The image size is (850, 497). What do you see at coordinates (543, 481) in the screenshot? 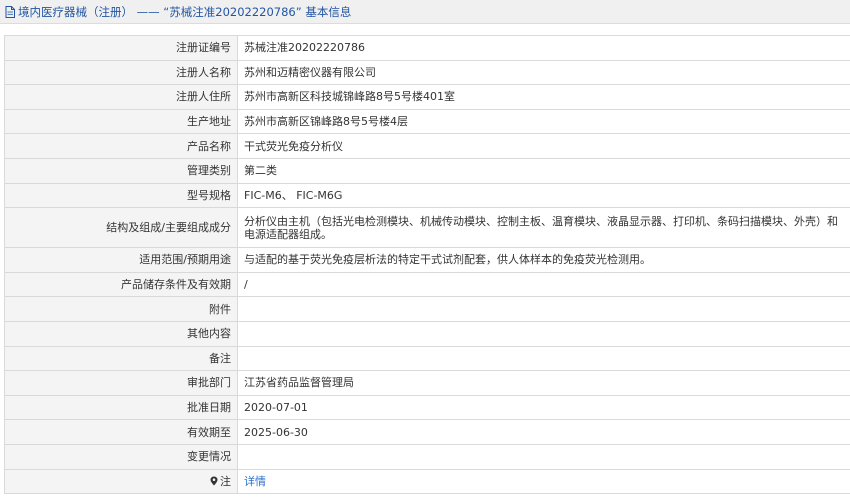
I see `note-value-cell: 详情` at bounding box center [543, 481].